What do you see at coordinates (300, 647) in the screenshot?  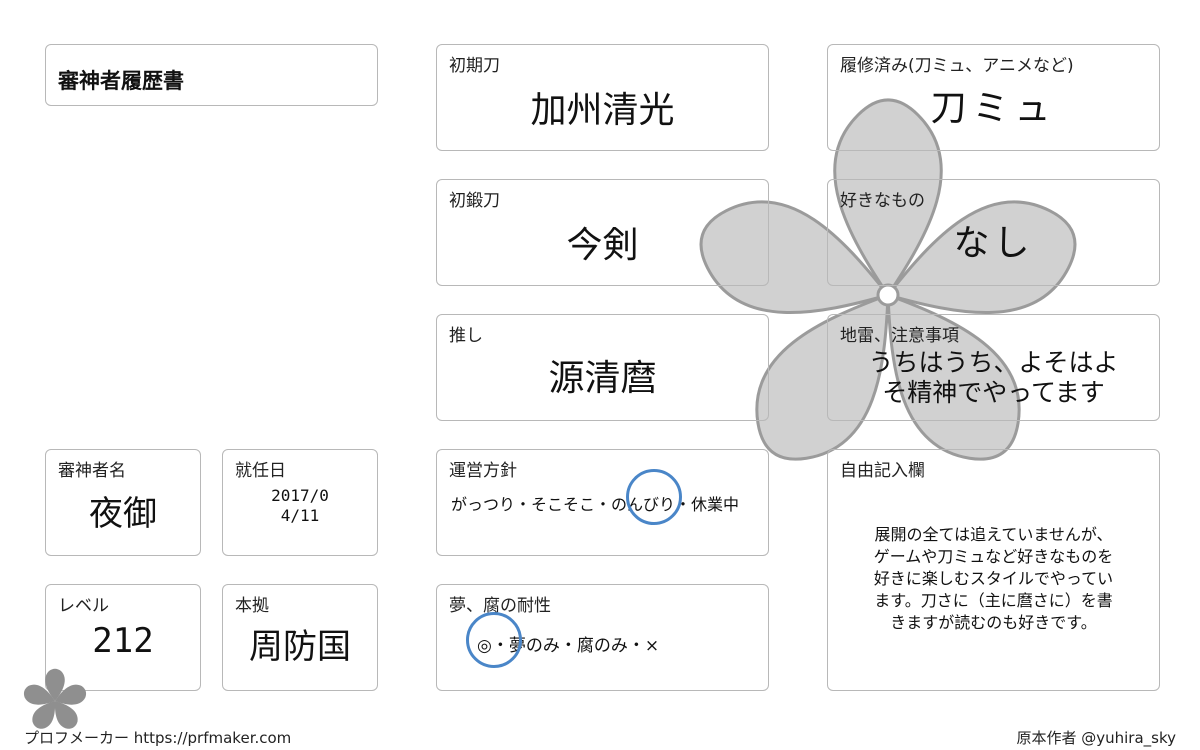 I see `base-value: 周防国` at bounding box center [300, 647].